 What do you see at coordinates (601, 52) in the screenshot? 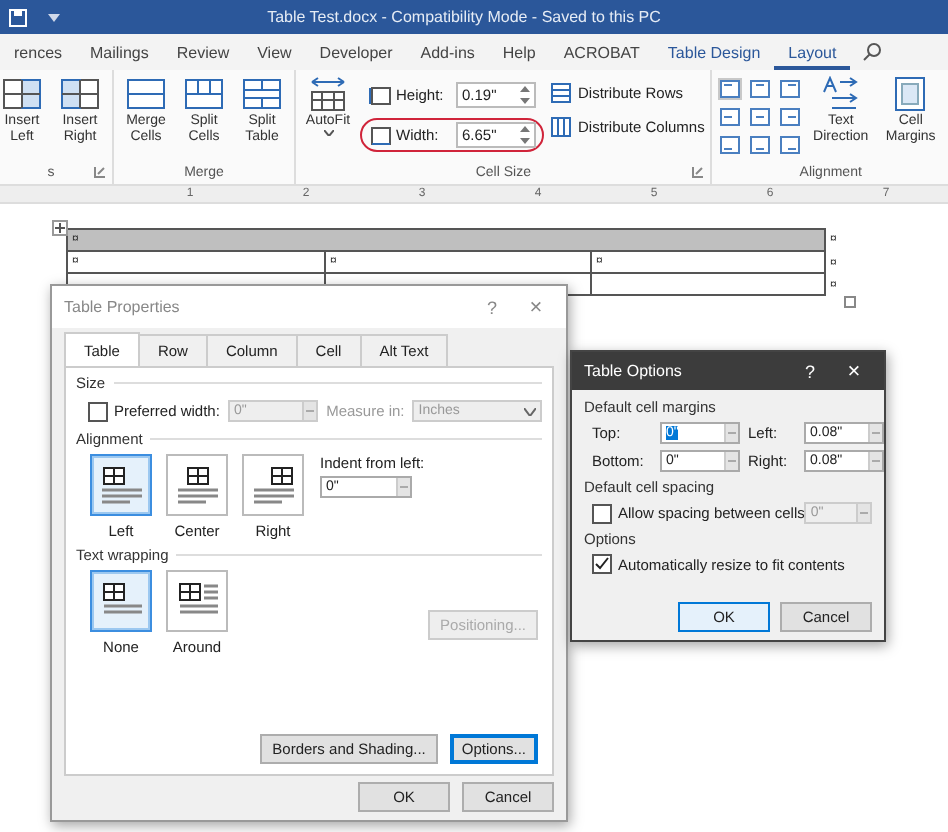
I see `ribbon-tab: ACROBAT` at bounding box center [601, 52].